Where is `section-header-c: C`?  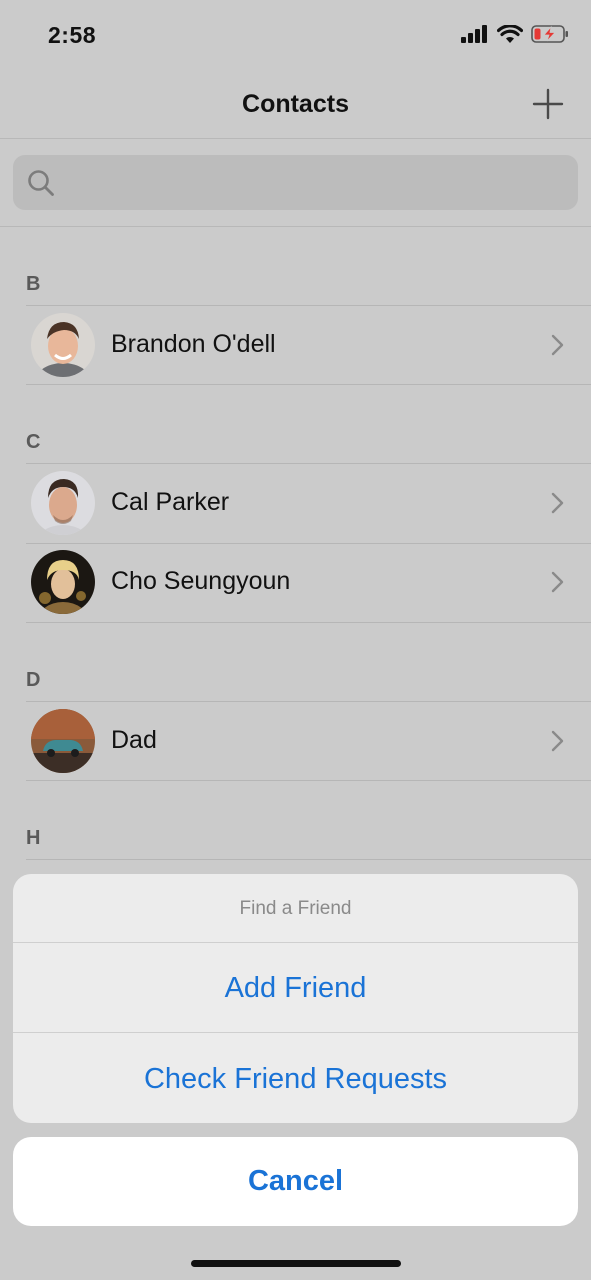 section-header-c: C is located at coordinates (33, 442).